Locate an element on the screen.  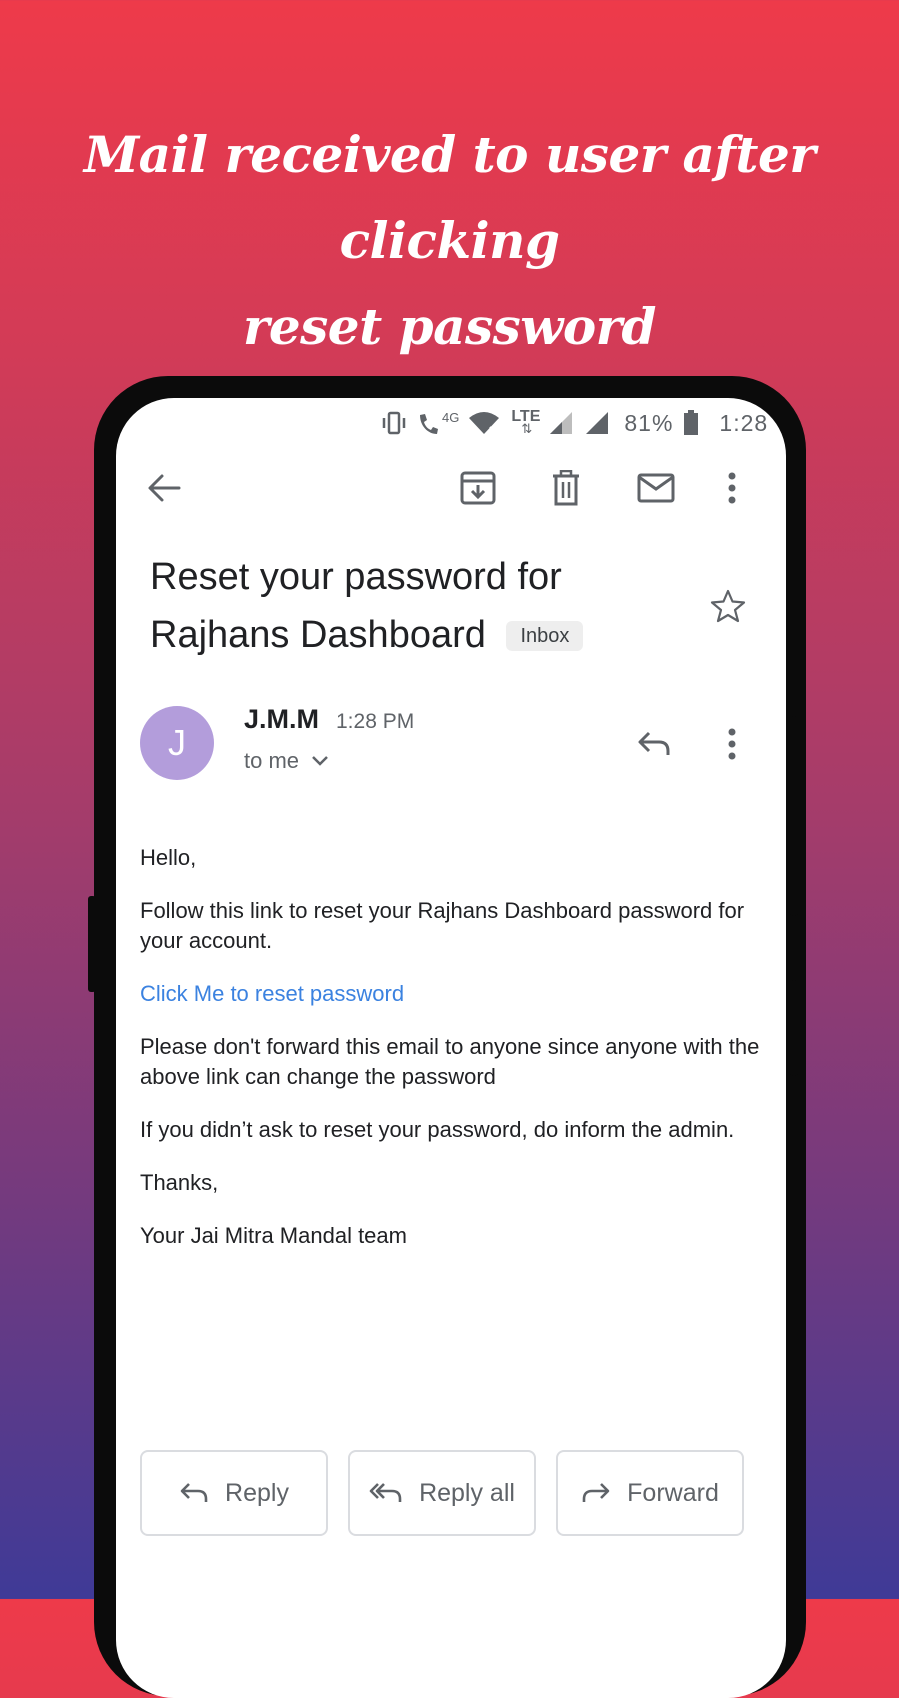
signature: Your Jai Mitra Mandal team is located at coordinates (273, 1235).